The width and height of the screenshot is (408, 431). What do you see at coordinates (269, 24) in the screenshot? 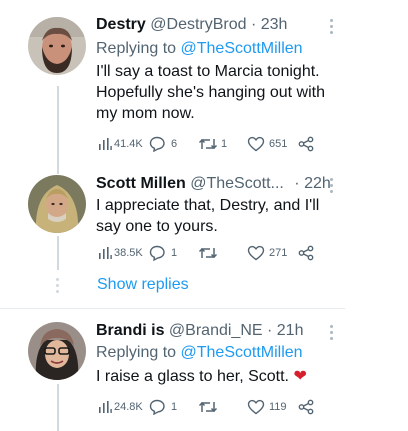
I see `timestamp: · 23h` at bounding box center [269, 24].